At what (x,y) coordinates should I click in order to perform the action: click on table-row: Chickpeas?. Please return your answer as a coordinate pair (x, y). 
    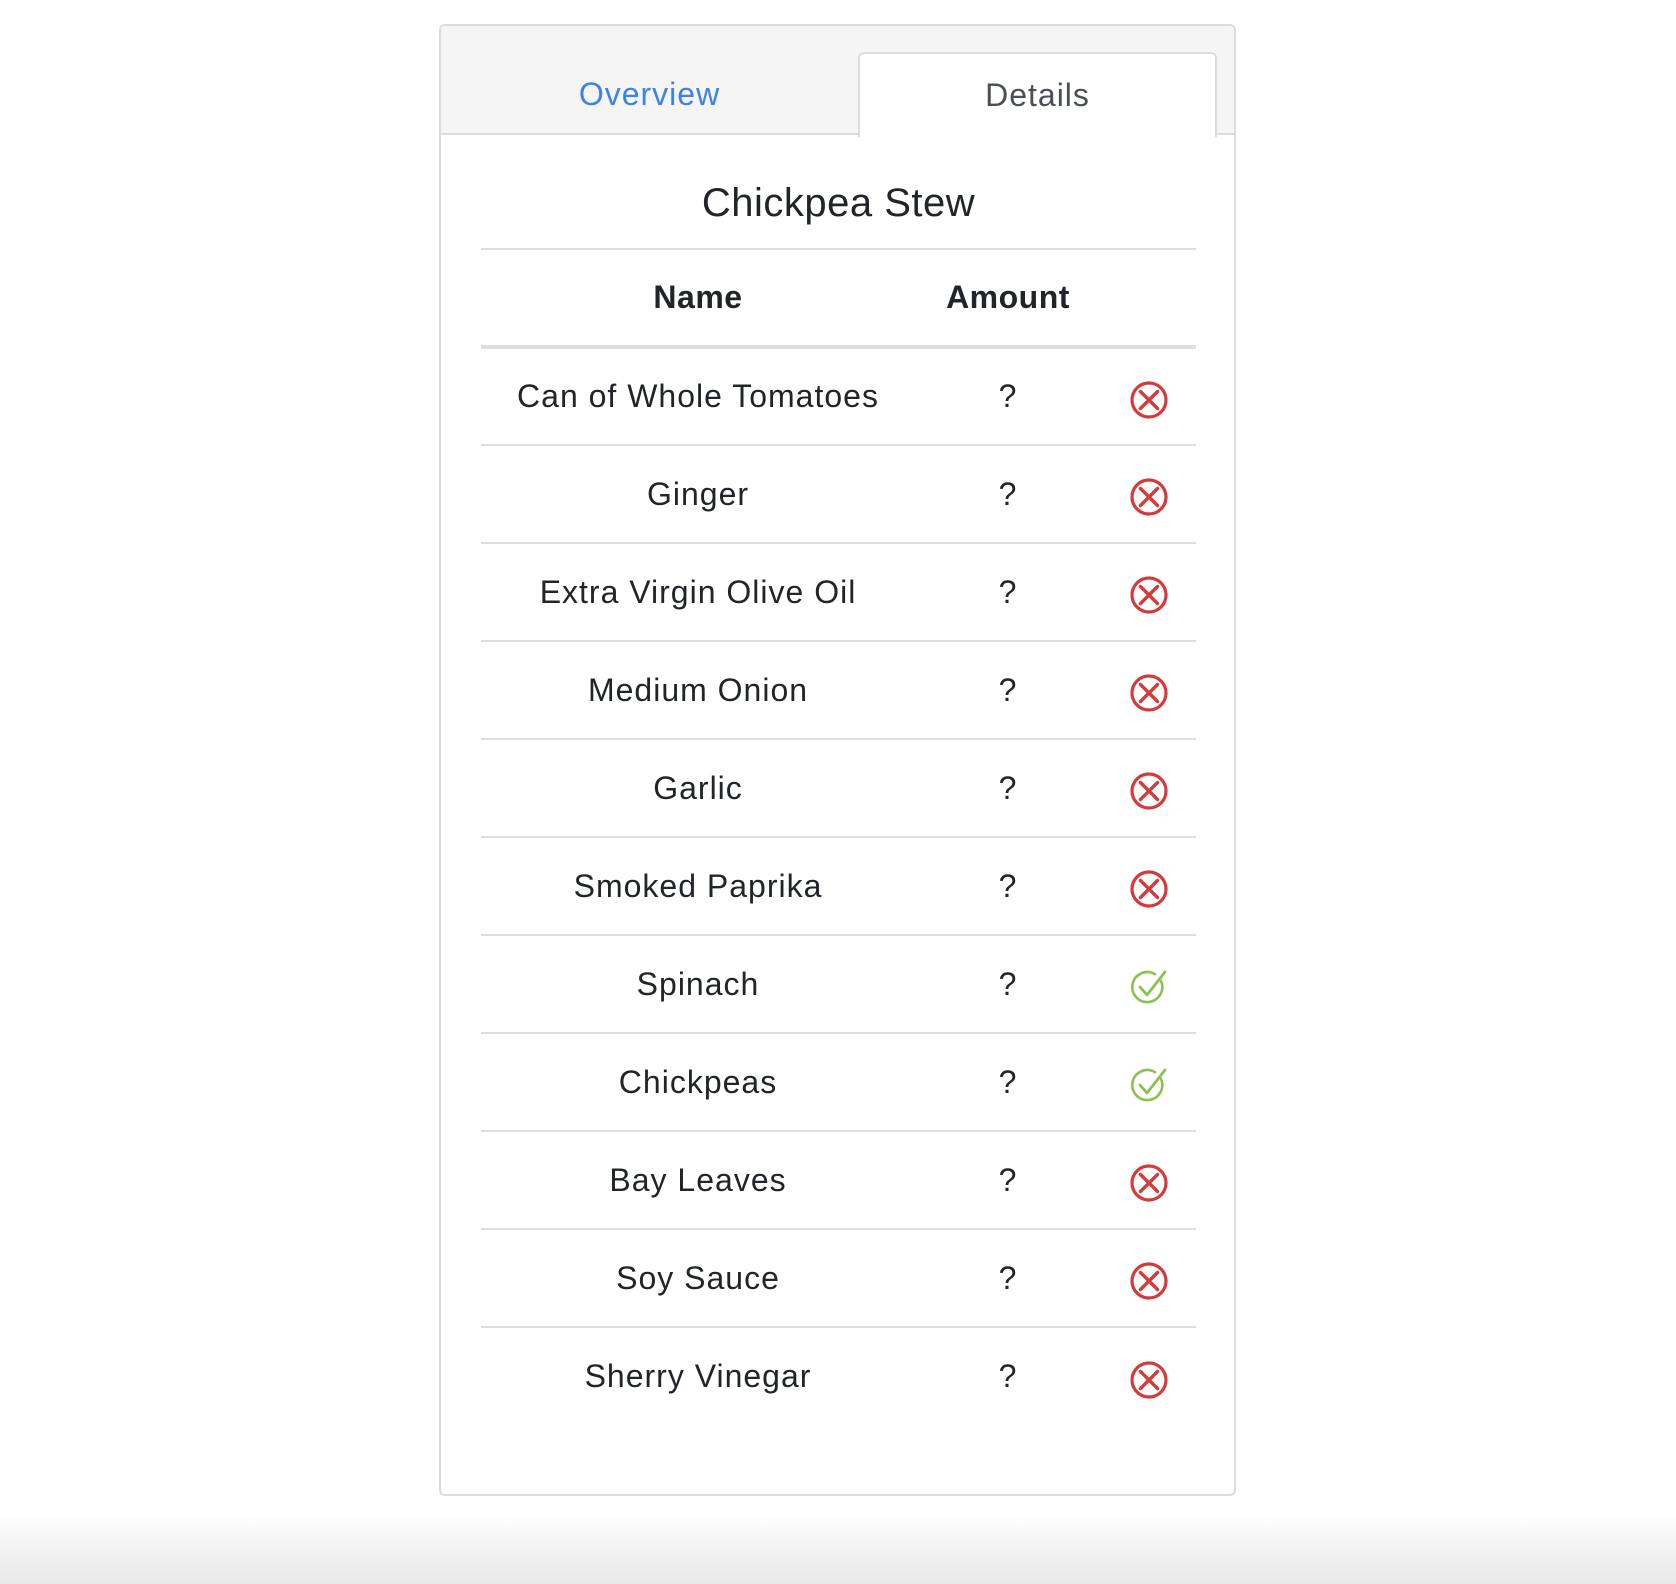
    Looking at the image, I should click on (838, 1082).